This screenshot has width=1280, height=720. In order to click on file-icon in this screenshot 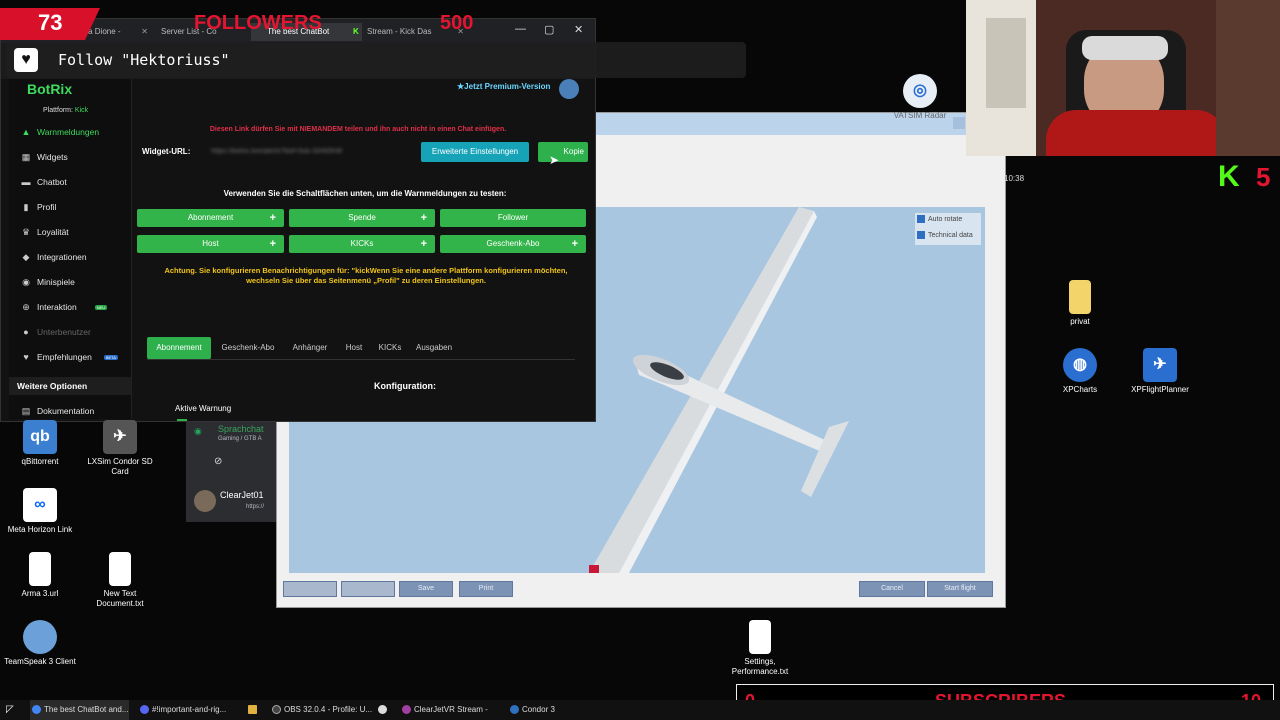, I will do `click(40, 569)`.